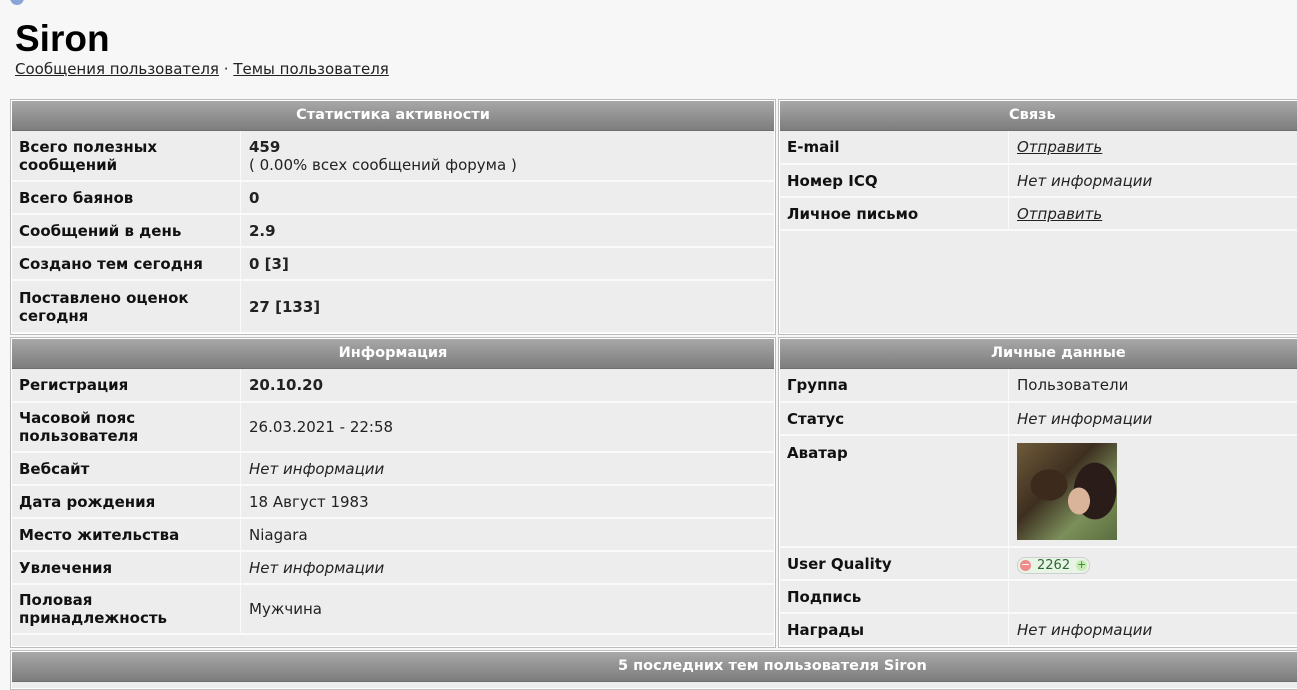 The height and width of the screenshot is (690, 1297). I want to click on row-label: Подпись, so click(894, 596).